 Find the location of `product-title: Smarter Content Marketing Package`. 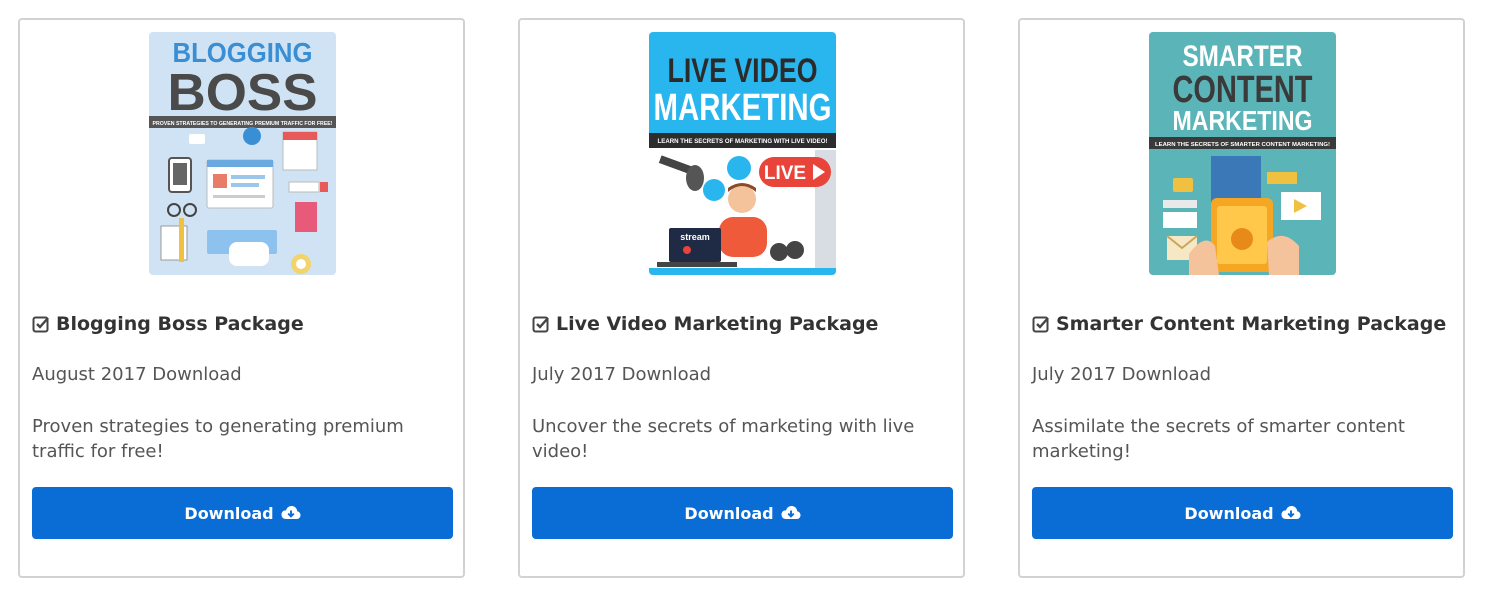

product-title: Smarter Content Marketing Package is located at coordinates (1243, 324).